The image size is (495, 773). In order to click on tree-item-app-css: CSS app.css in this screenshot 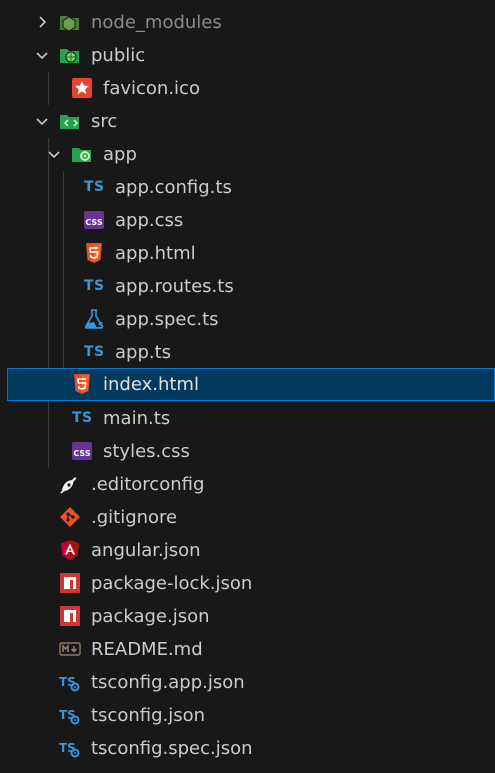, I will do `click(247, 220)`.